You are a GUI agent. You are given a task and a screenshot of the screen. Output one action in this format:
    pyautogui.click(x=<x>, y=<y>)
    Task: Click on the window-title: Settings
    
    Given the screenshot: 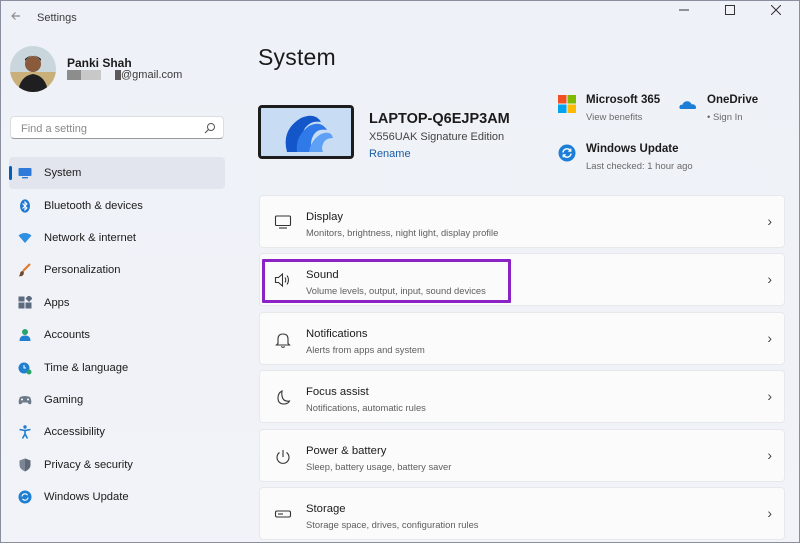 What is the action you would take?
    pyautogui.click(x=57, y=18)
    